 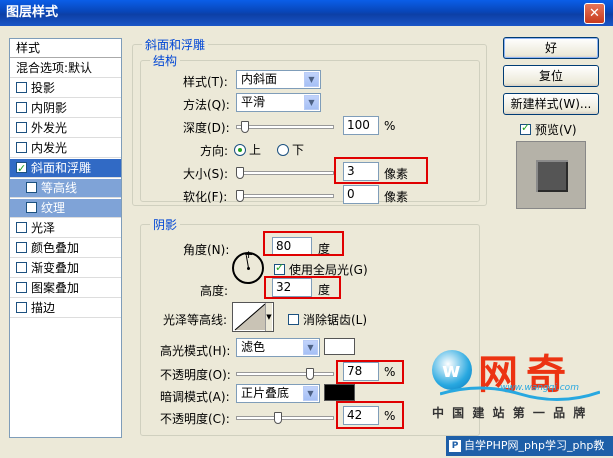 I want to click on style-list-item-label: 图案叠加, so click(x=55, y=288).